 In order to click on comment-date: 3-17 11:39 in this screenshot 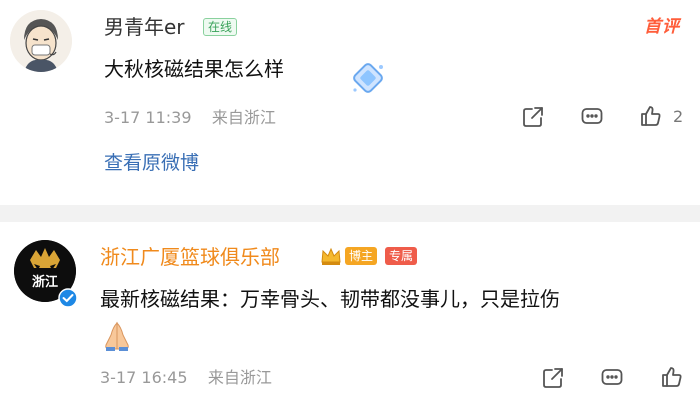, I will do `click(148, 117)`.